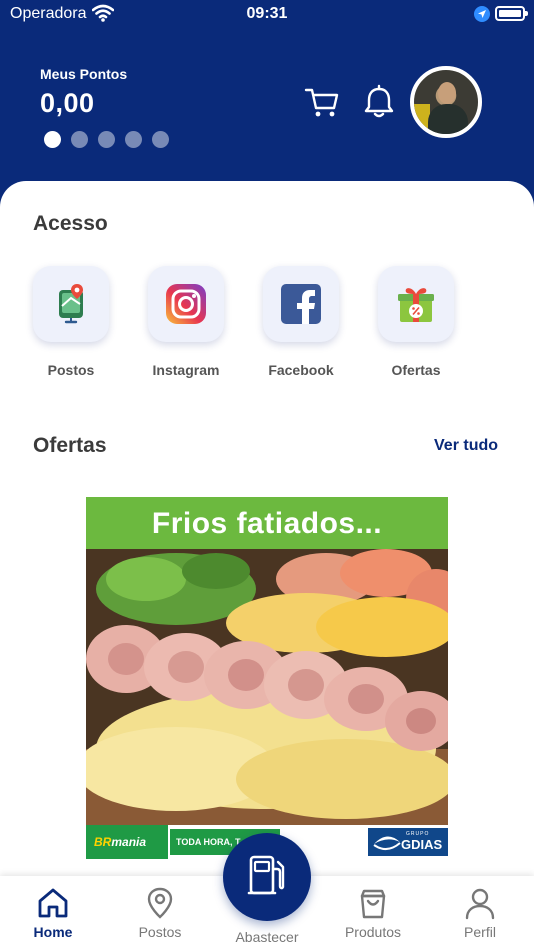  I want to click on see-all-link: Ver tudo, so click(466, 446).